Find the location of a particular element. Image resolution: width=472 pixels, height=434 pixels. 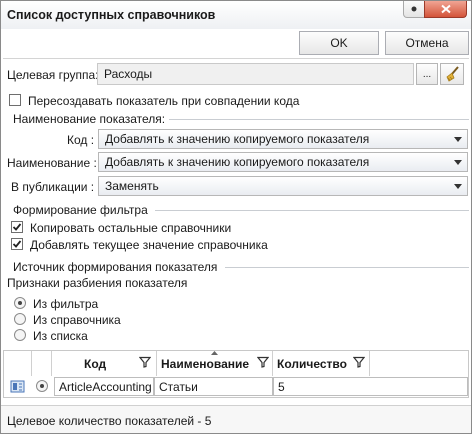

add-current-value-checkbox is located at coordinates (17, 244).